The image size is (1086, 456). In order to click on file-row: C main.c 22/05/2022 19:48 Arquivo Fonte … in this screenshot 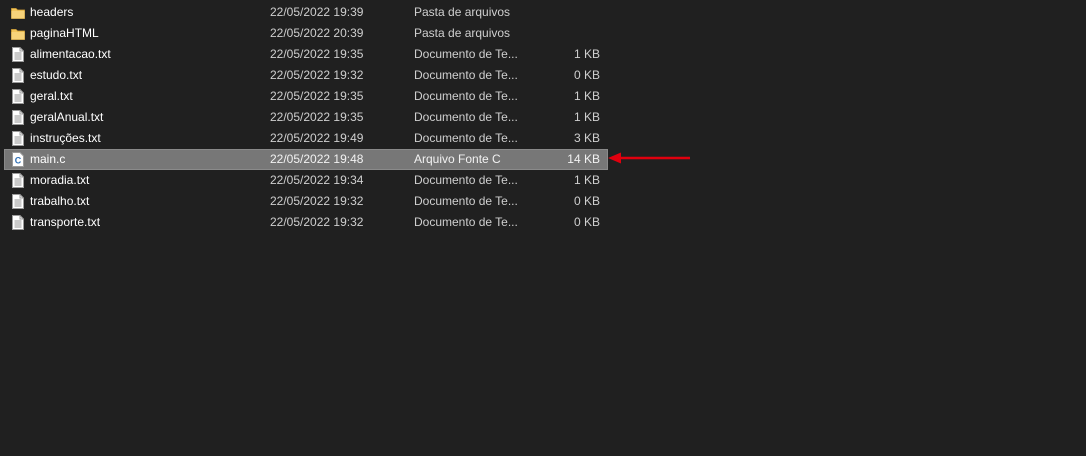, I will do `click(306, 159)`.